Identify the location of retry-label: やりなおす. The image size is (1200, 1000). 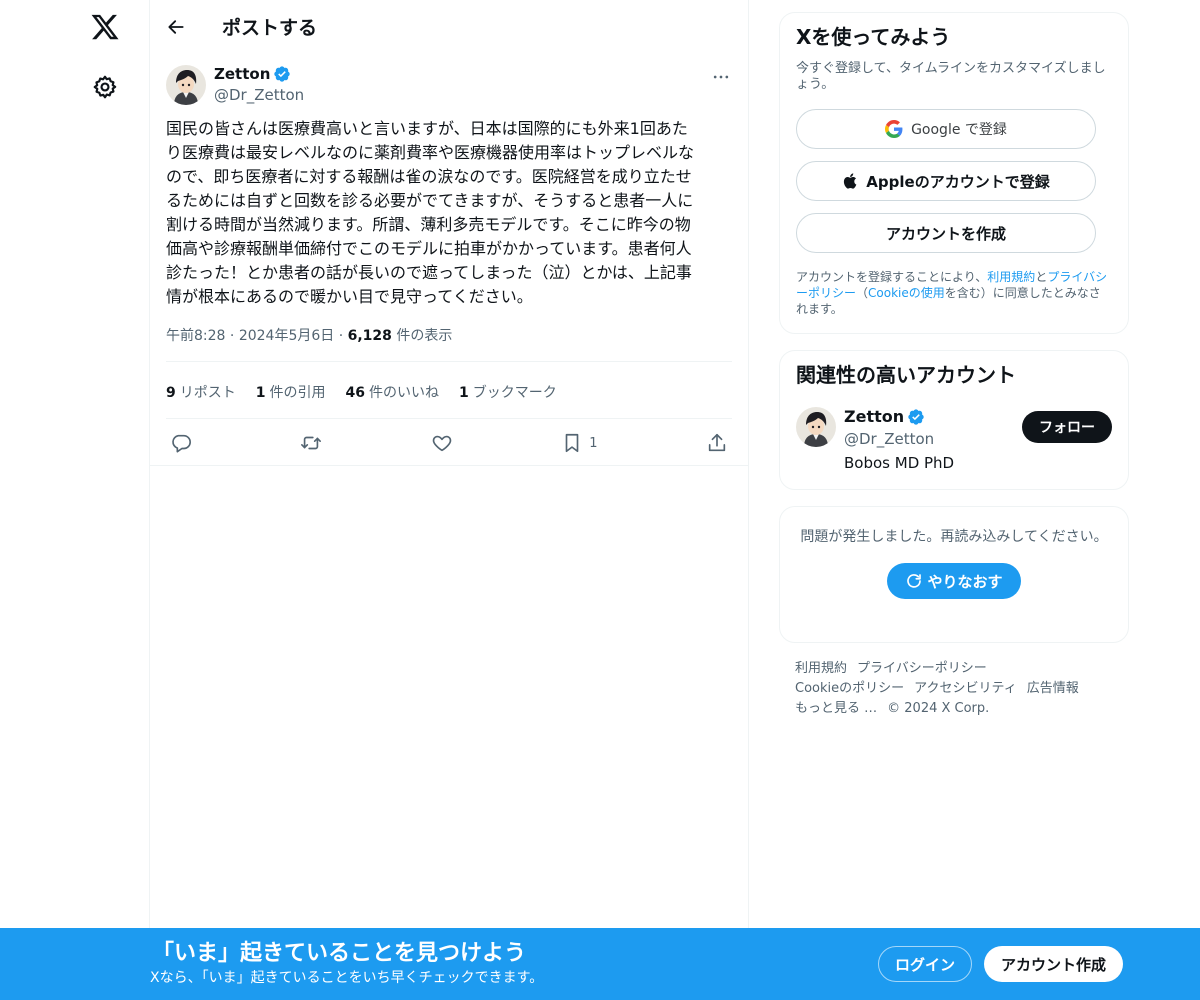
(965, 581).